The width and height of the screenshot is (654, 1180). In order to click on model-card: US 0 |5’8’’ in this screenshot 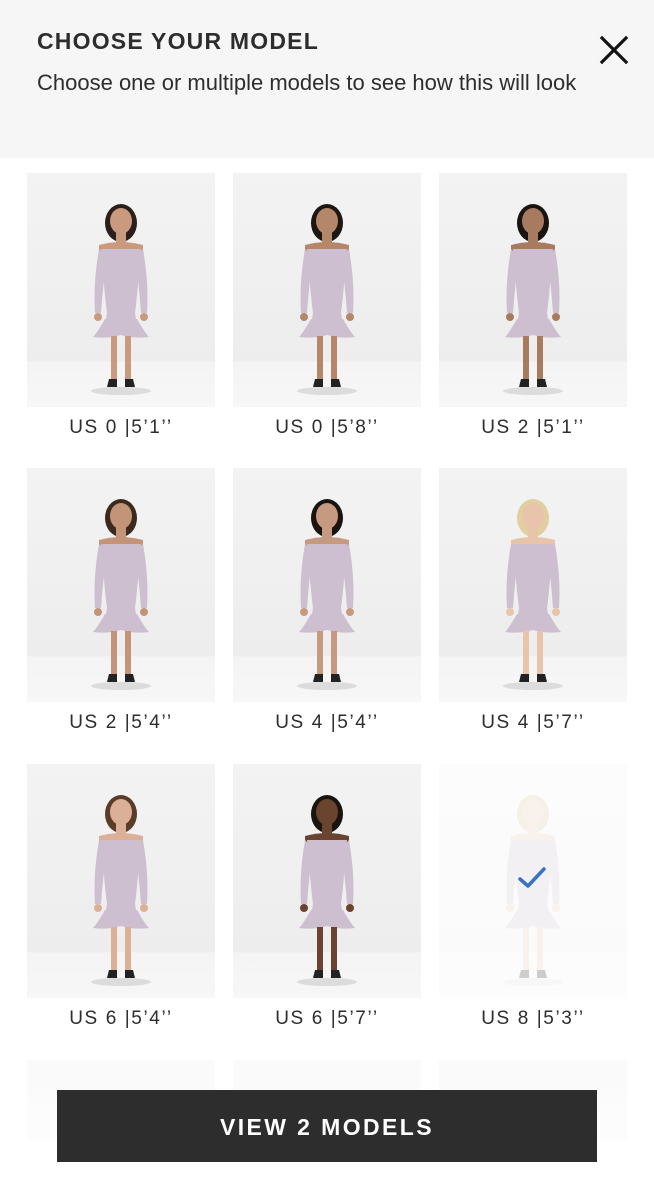, I will do `click(327, 310)`.